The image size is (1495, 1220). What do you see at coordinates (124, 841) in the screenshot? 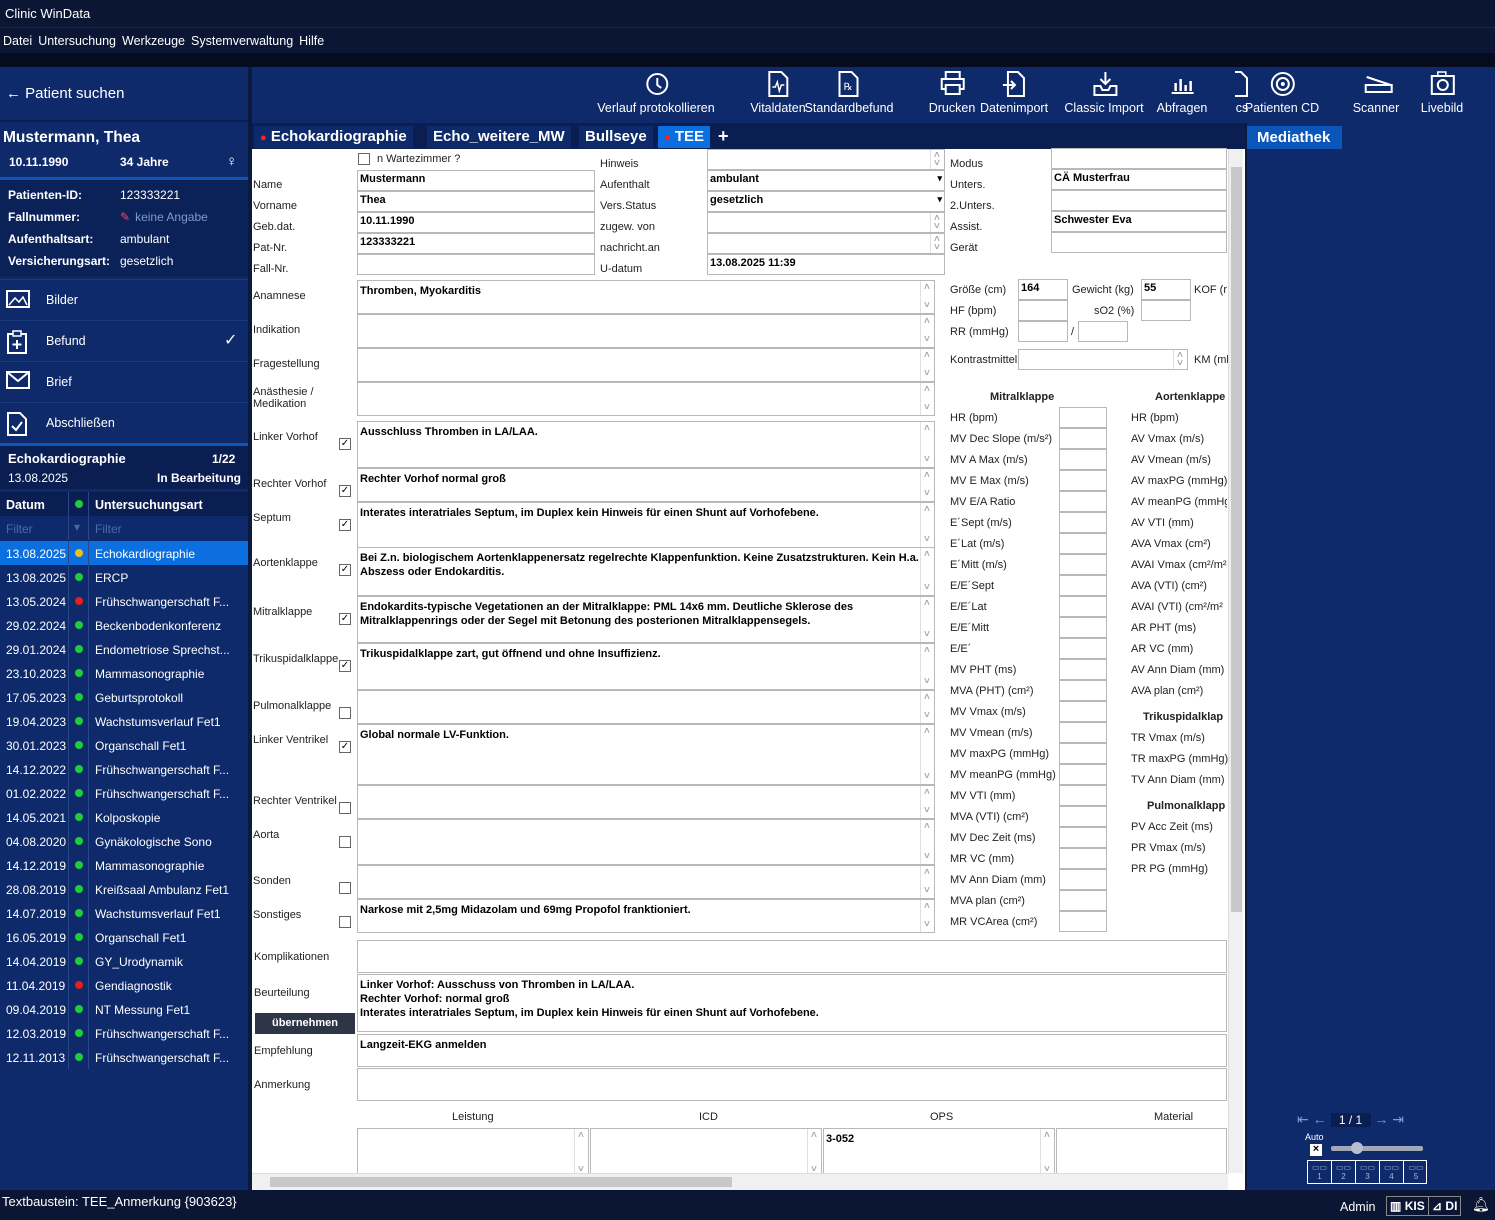
I see `table-row: 04.08.2020 Gynäkologische Sono` at bounding box center [124, 841].